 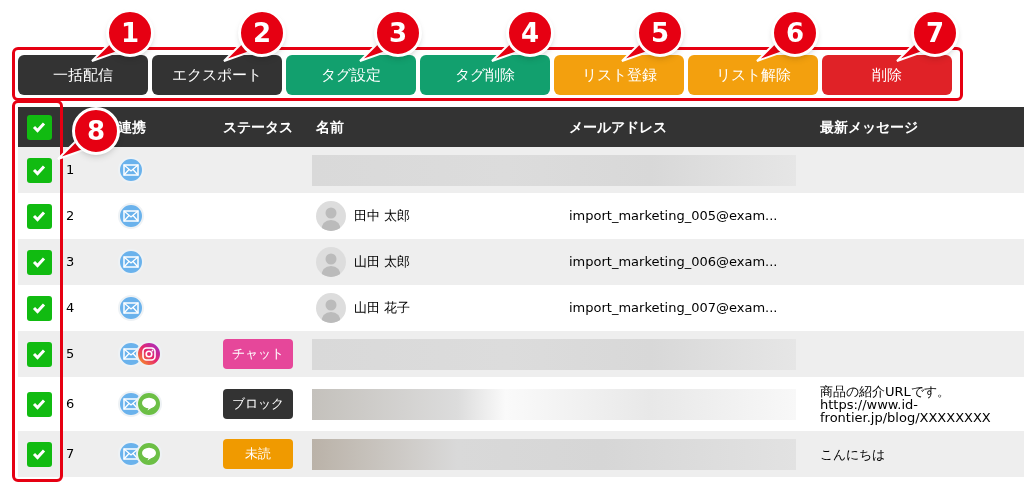 What do you see at coordinates (130, 33) in the screenshot?
I see `callout-number: 1` at bounding box center [130, 33].